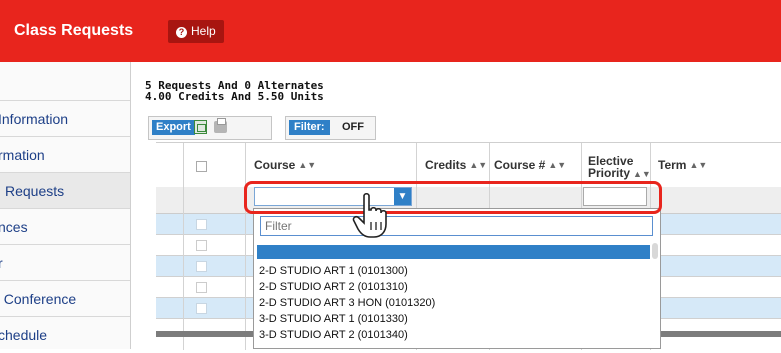  I want to click on sidebar-item-label: t Conference, so click(38, 299).